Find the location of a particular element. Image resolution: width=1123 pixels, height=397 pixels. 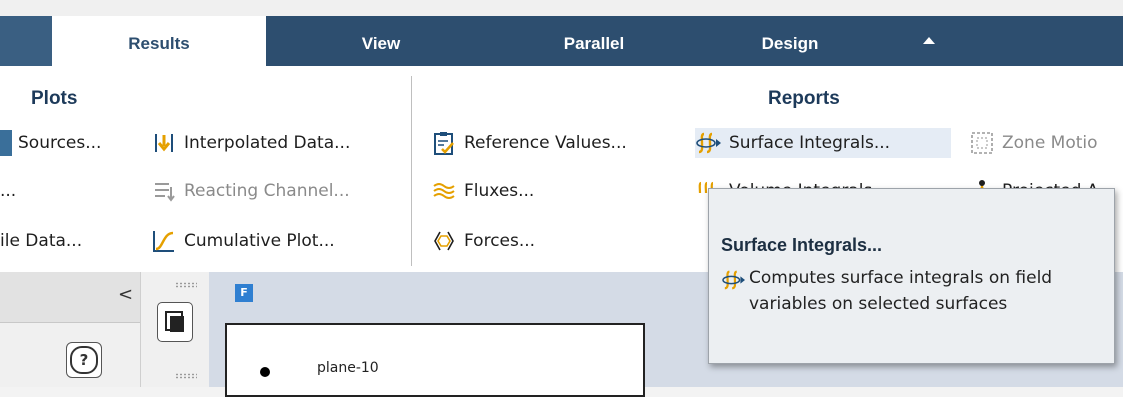

interpolated-data-icon is located at coordinates (164, 143).